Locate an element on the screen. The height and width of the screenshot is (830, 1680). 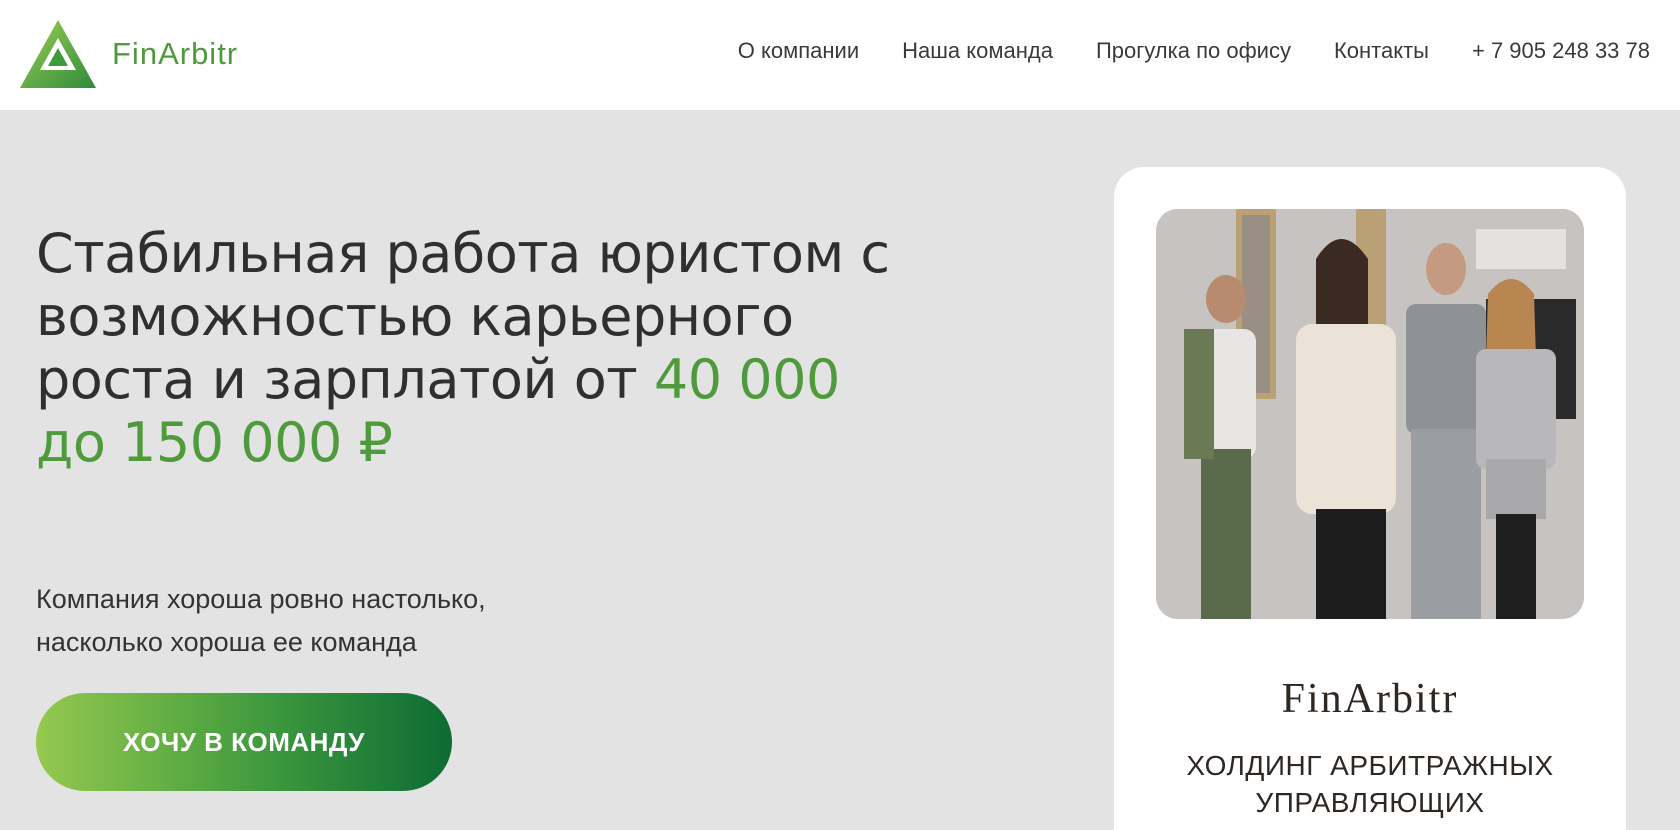
logo-triangle-icon is located at coordinates (58, 54).